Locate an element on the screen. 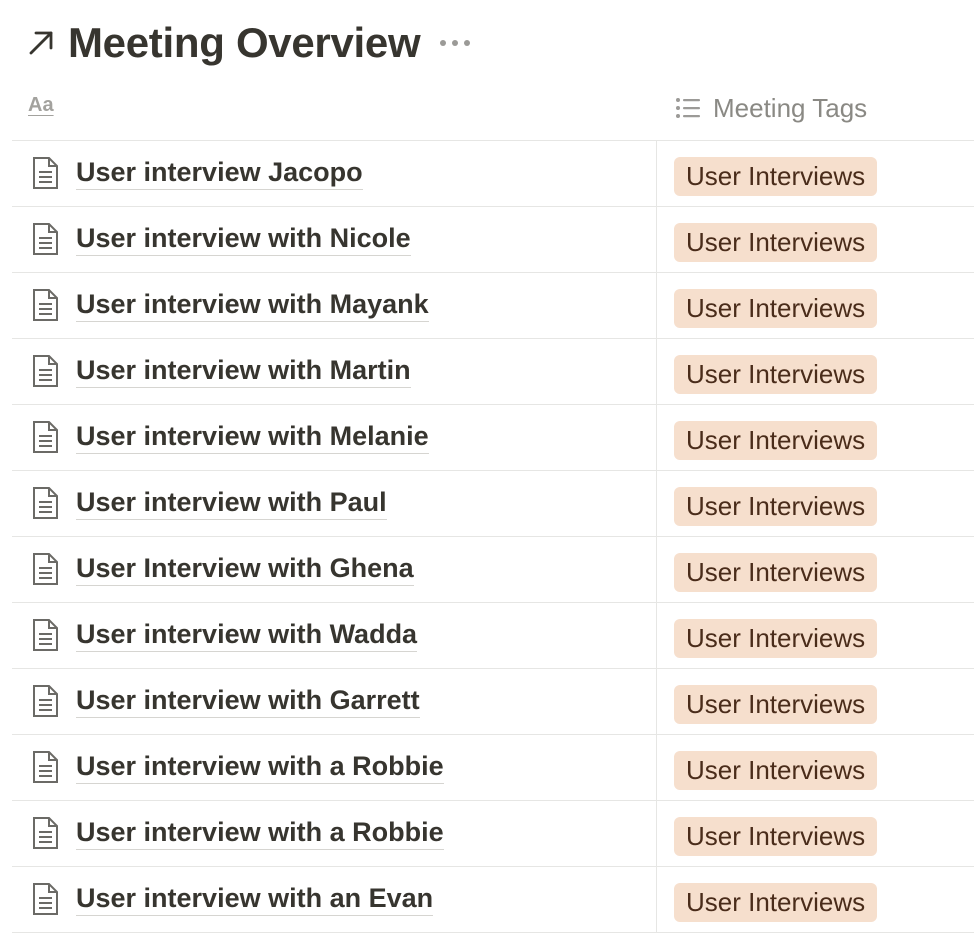 The height and width of the screenshot is (942, 974). name-cell: User interview with Martin is located at coordinates (334, 371).